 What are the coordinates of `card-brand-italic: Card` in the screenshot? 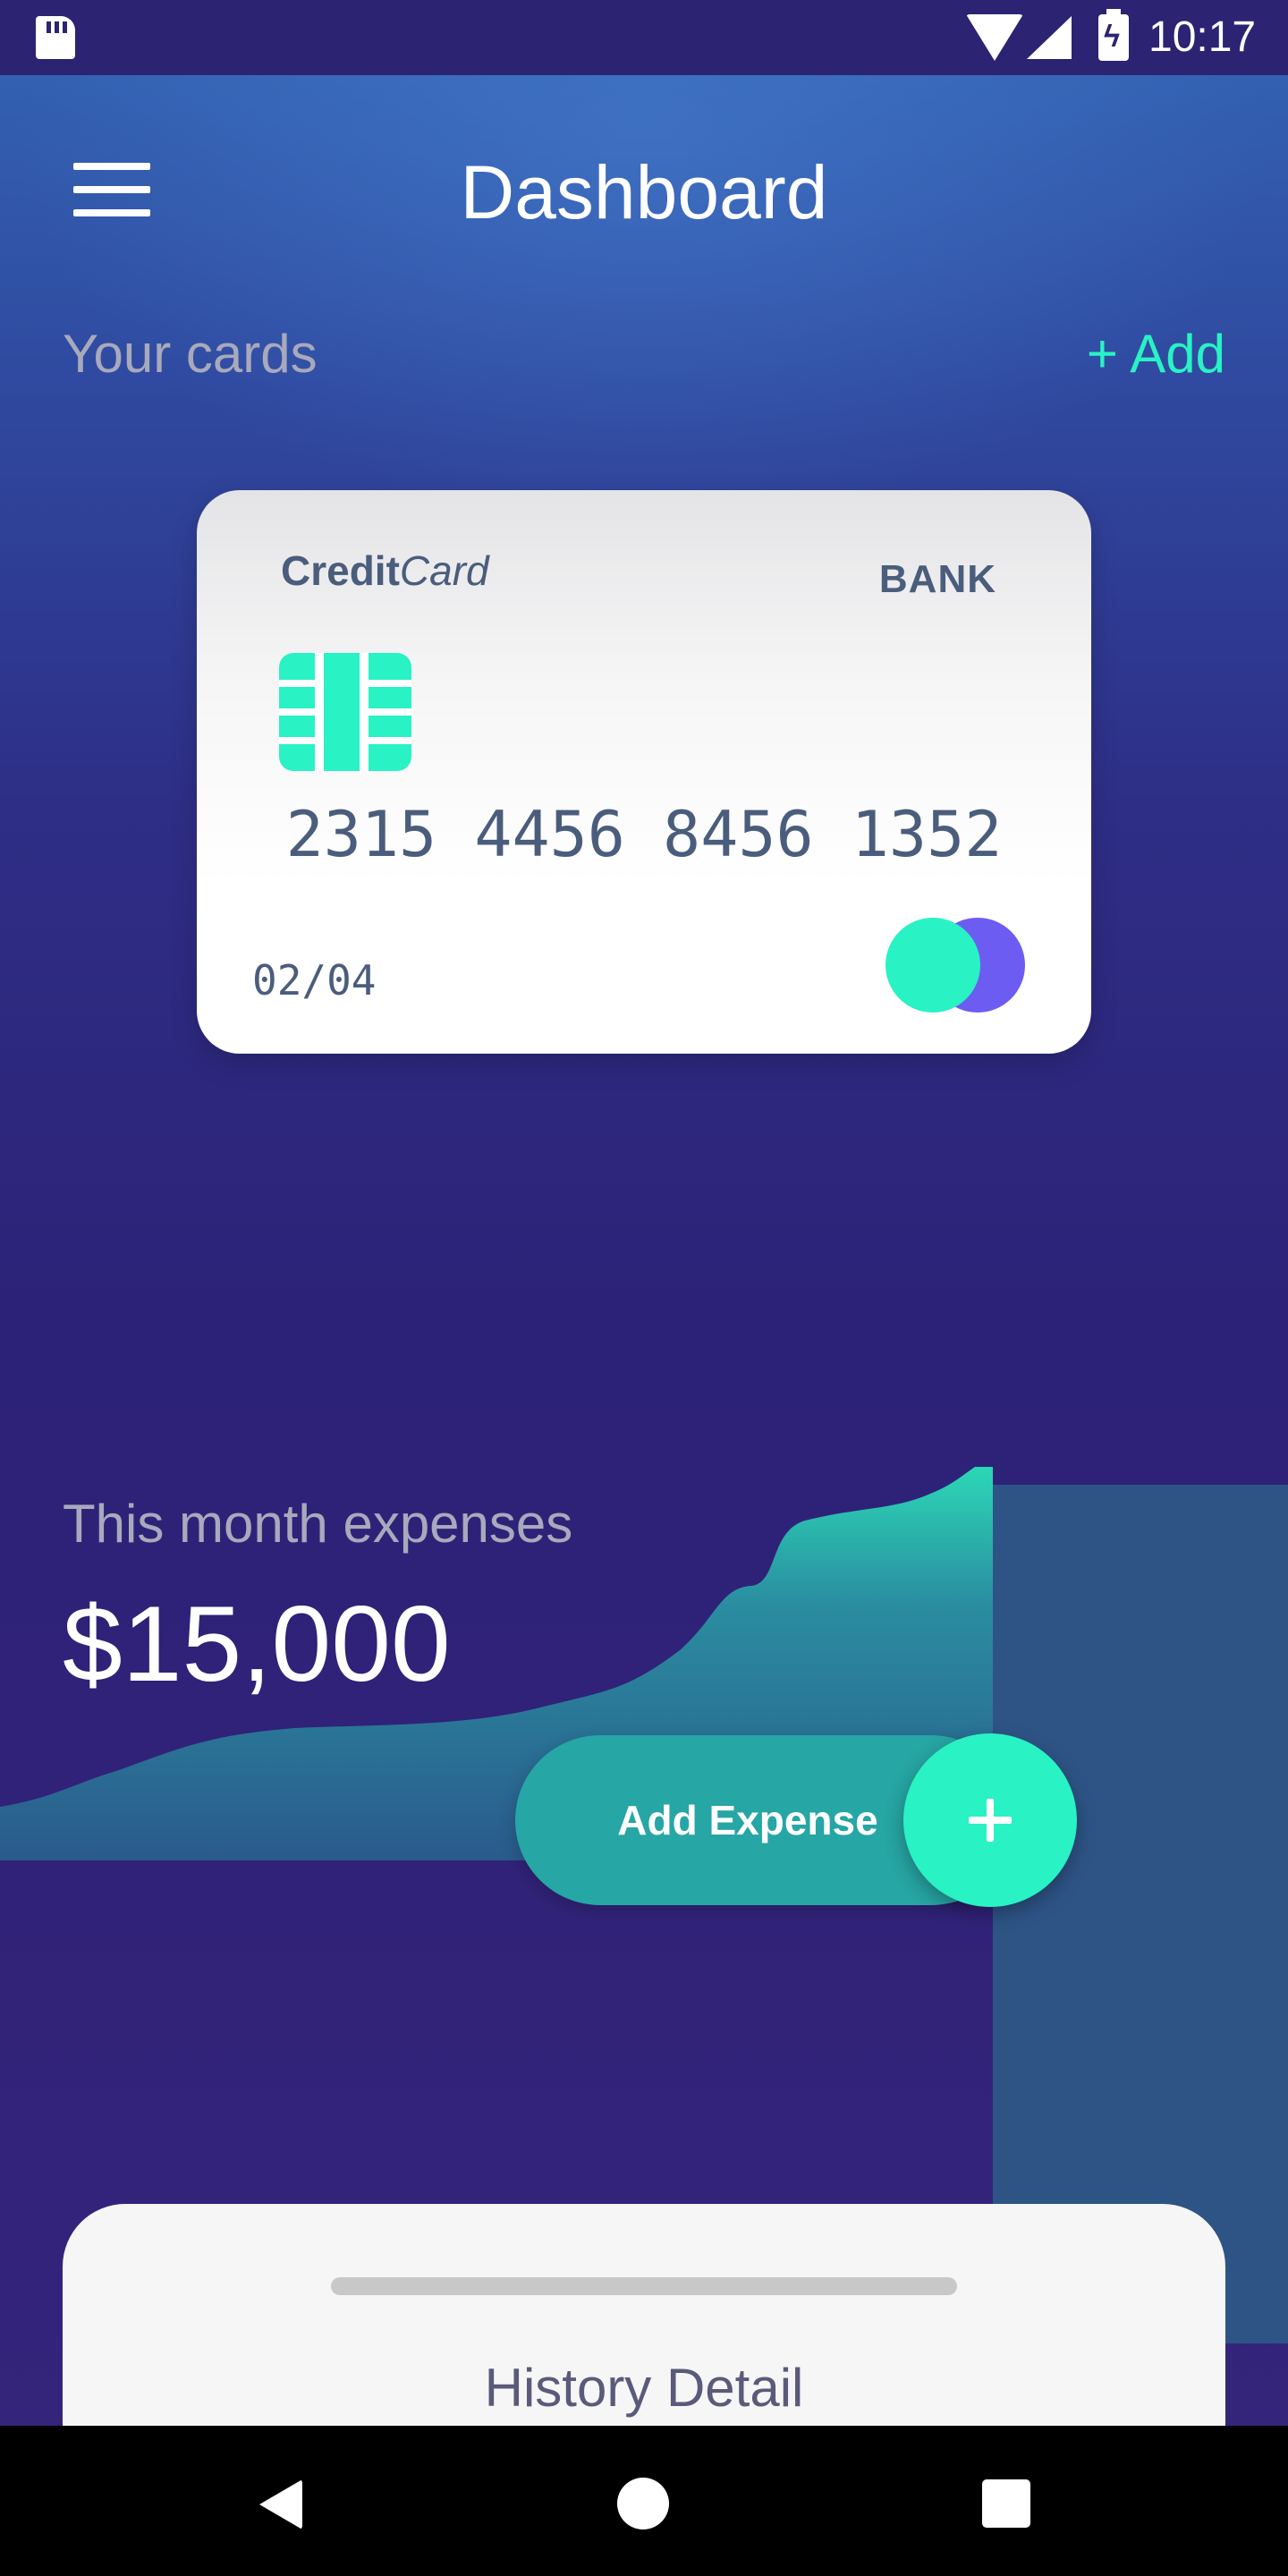 It's located at (444, 570).